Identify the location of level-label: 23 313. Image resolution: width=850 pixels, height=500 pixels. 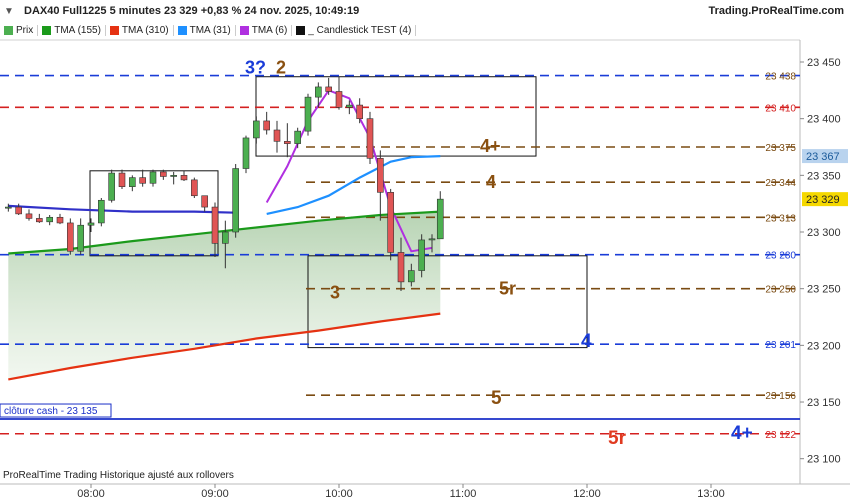
(780, 218).